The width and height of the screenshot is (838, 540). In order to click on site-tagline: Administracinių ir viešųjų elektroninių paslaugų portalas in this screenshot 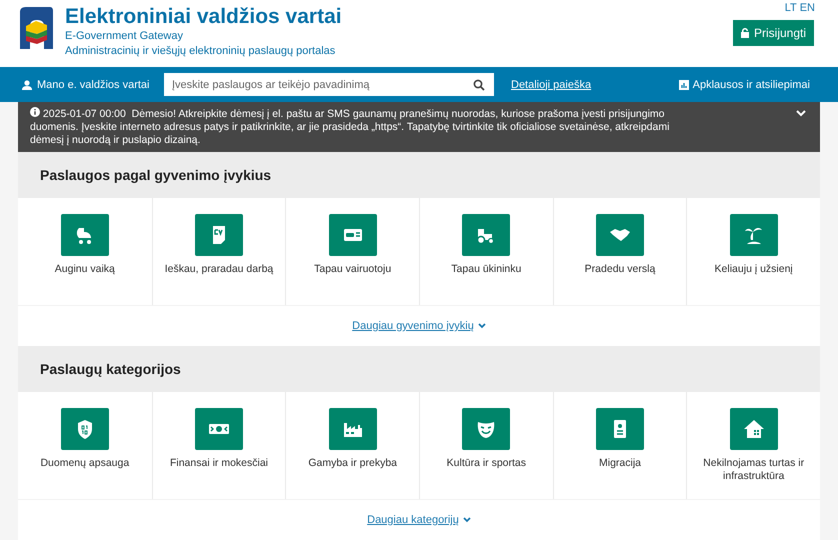, I will do `click(200, 51)`.